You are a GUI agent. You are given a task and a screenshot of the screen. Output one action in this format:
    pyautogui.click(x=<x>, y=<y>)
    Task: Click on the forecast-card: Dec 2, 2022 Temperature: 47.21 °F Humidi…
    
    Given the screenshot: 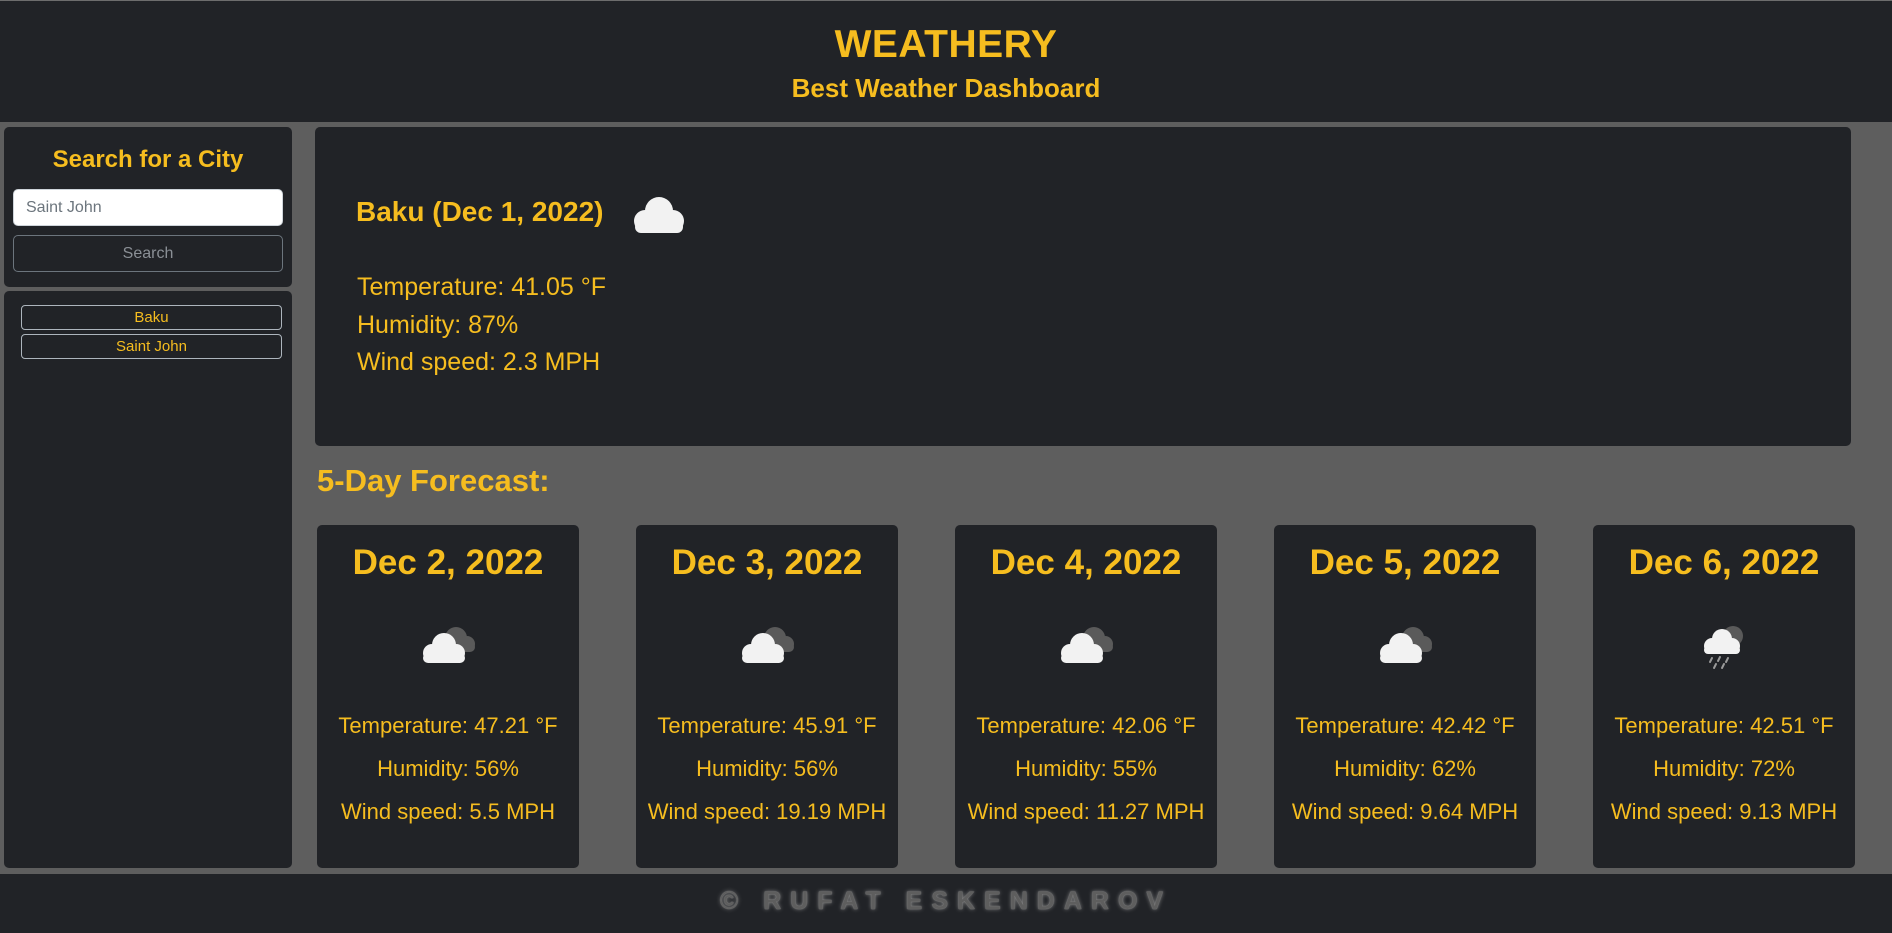 What is the action you would take?
    pyautogui.click(x=448, y=696)
    